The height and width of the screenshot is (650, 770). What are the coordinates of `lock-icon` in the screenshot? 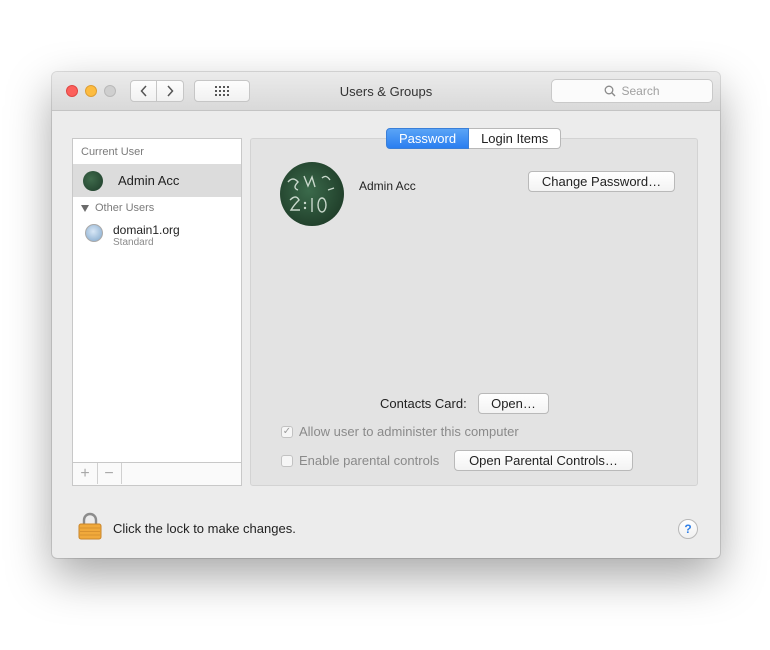 It's located at (90, 526).